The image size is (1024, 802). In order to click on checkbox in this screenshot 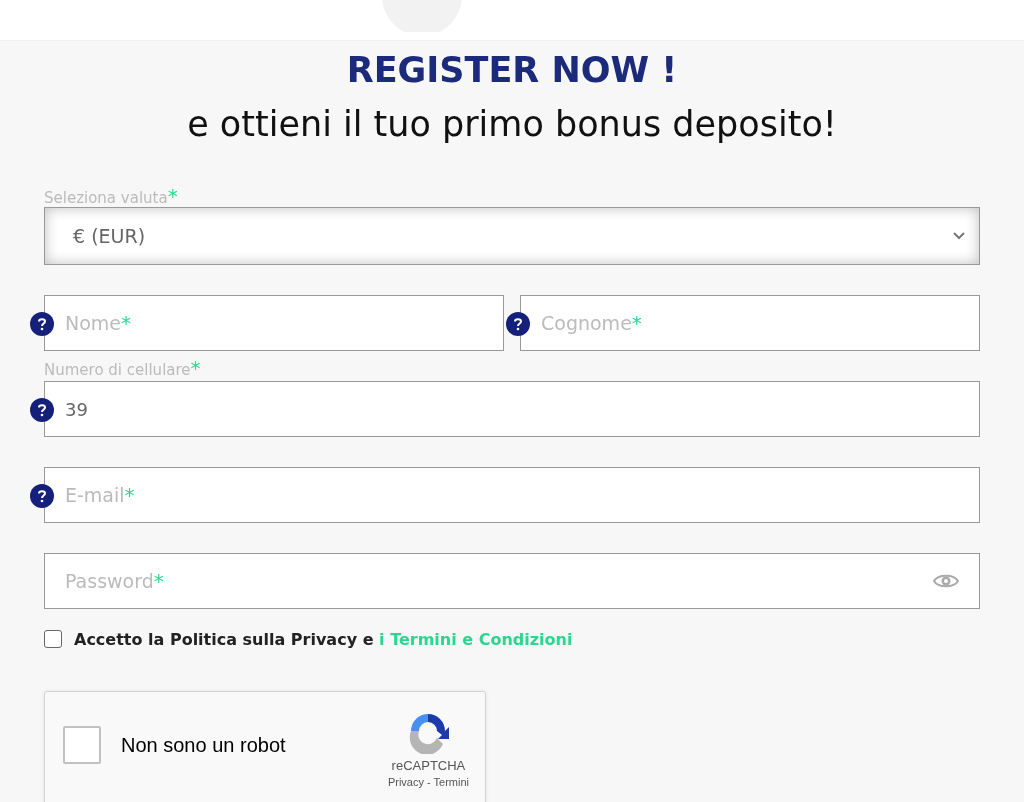, I will do `click(53, 639)`.